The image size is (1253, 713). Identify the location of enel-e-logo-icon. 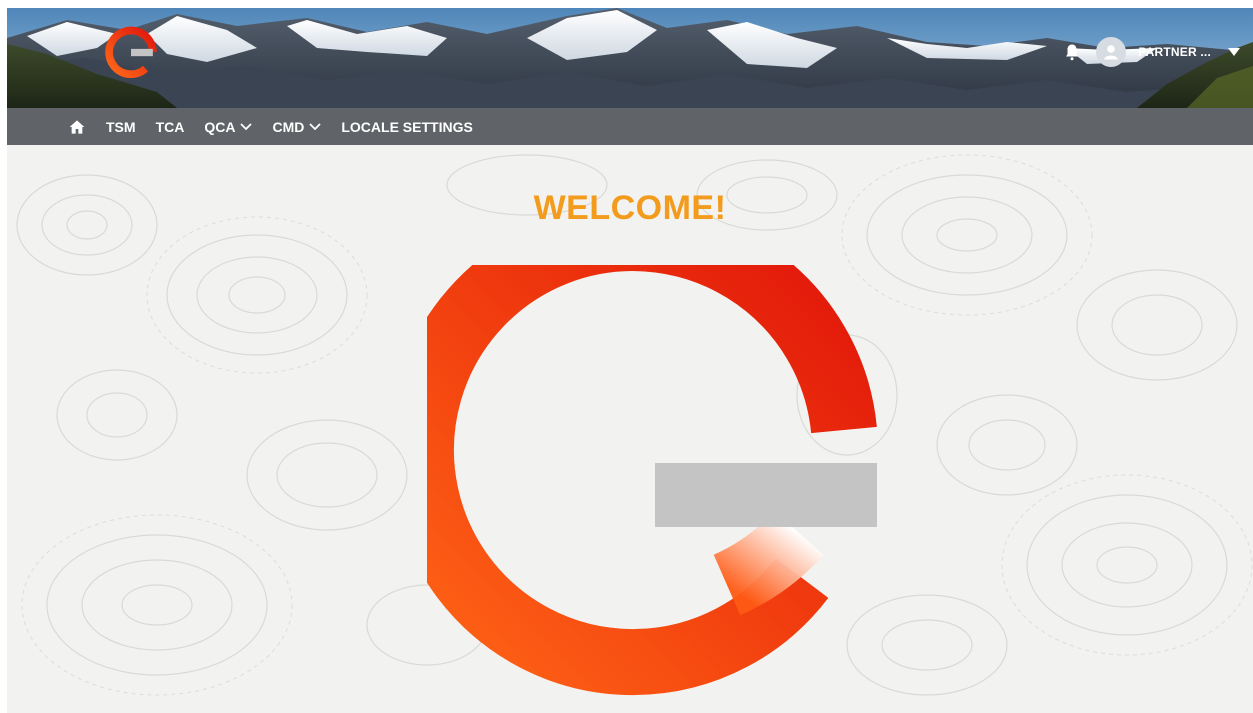
(131, 52).